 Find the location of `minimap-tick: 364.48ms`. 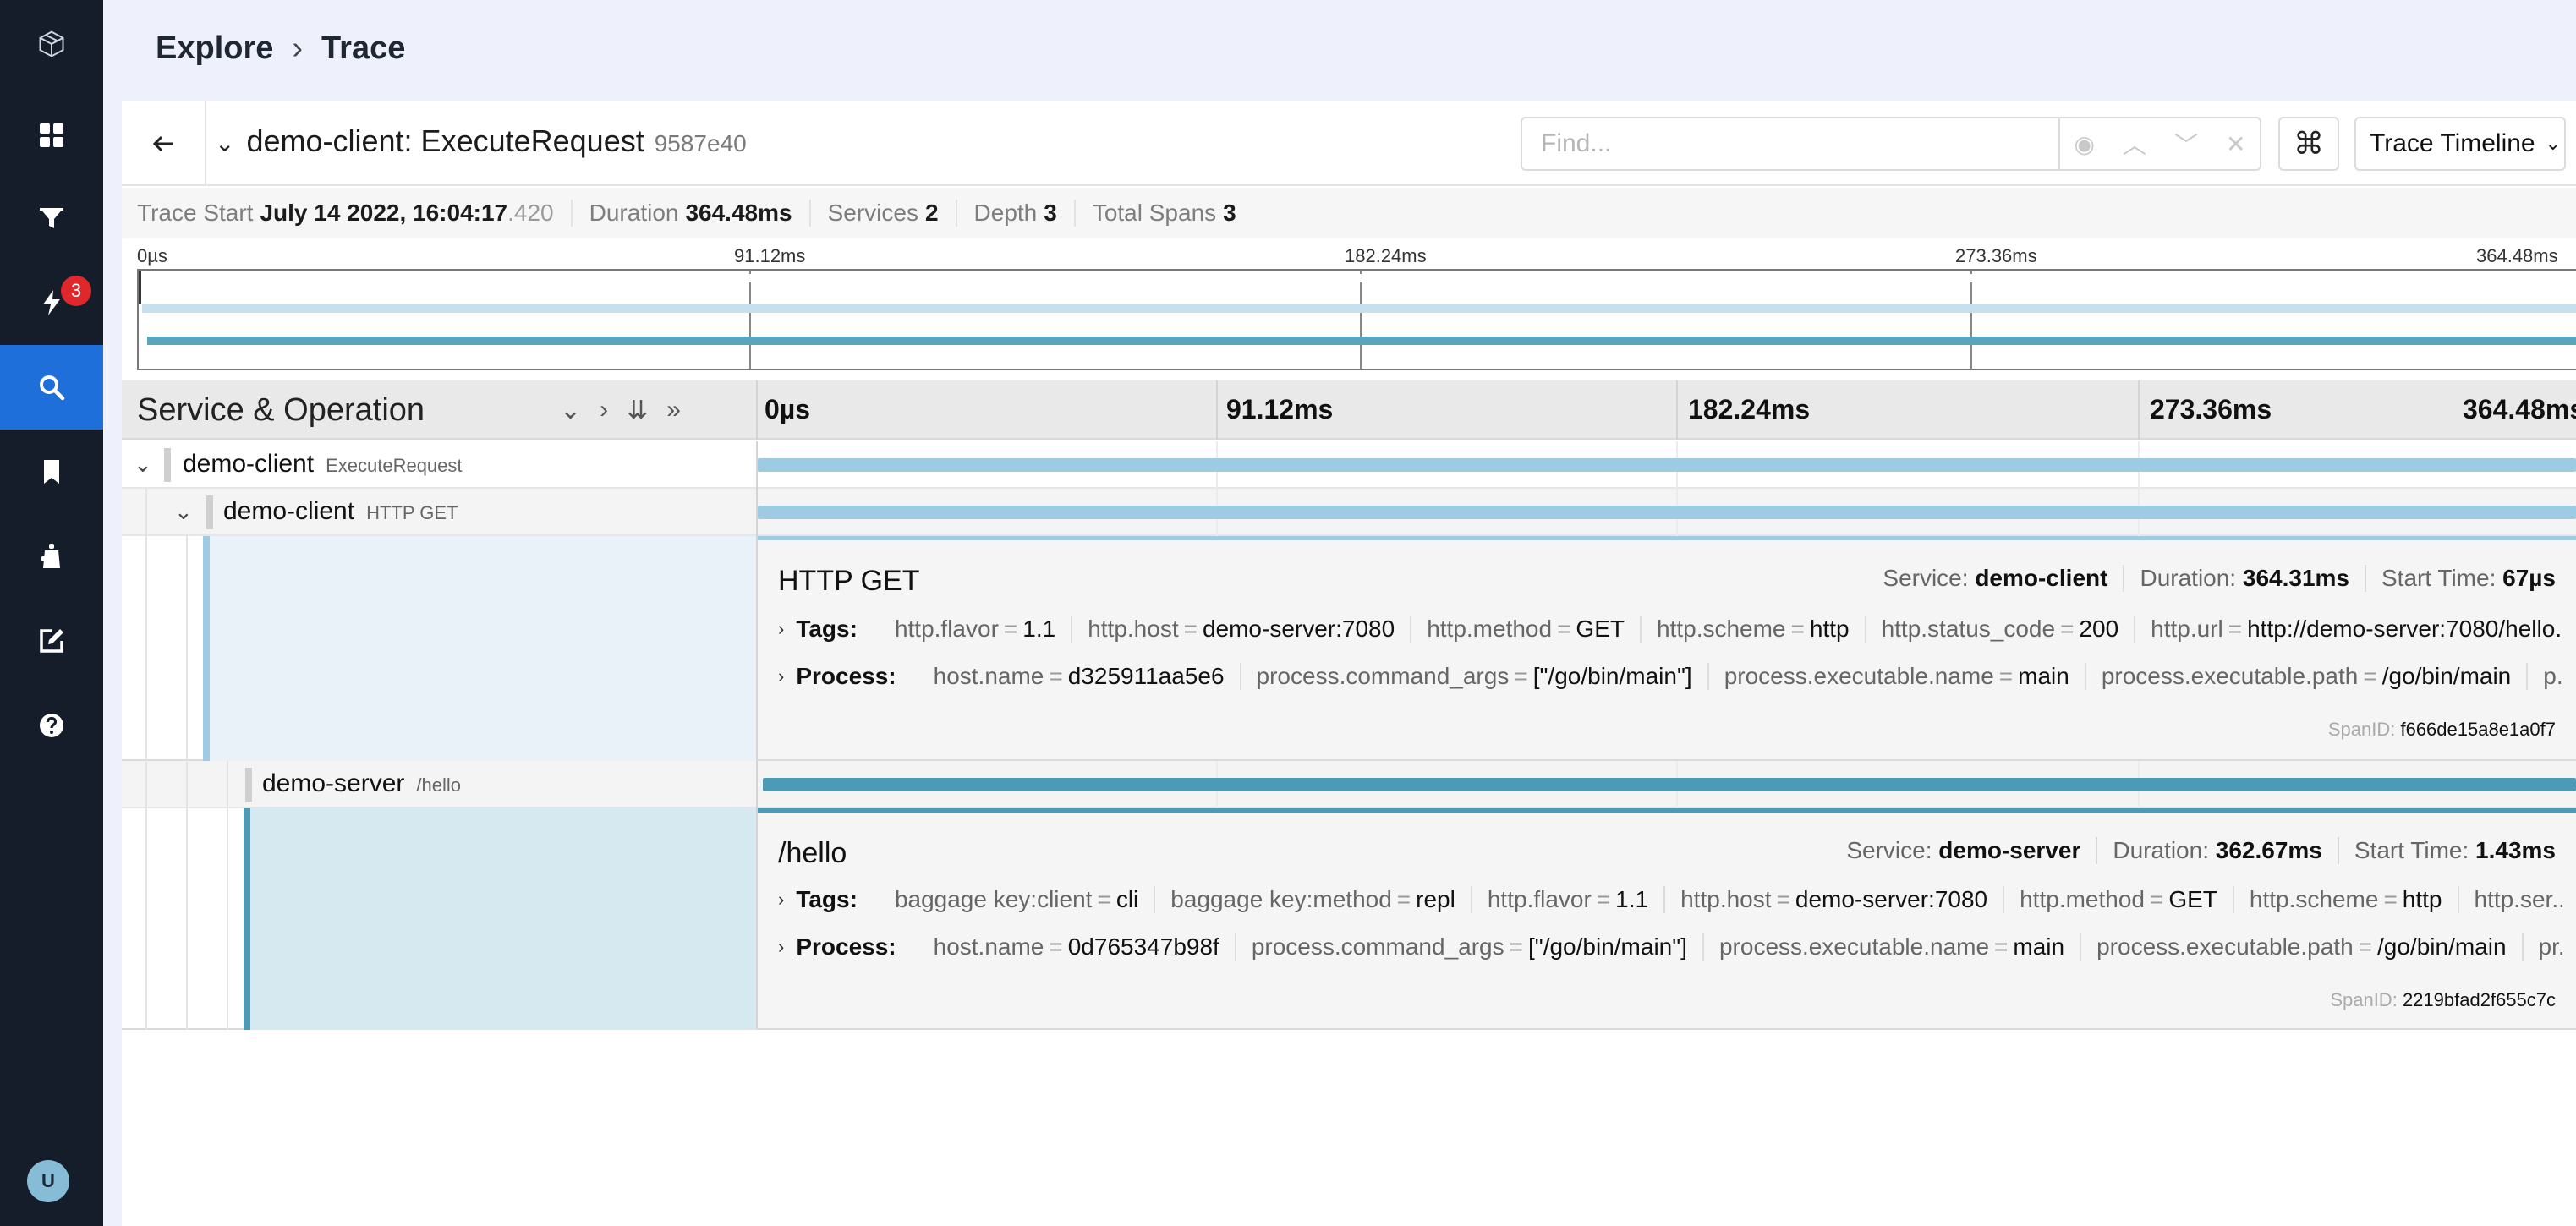

minimap-tick: 364.48ms is located at coordinates (2517, 255).